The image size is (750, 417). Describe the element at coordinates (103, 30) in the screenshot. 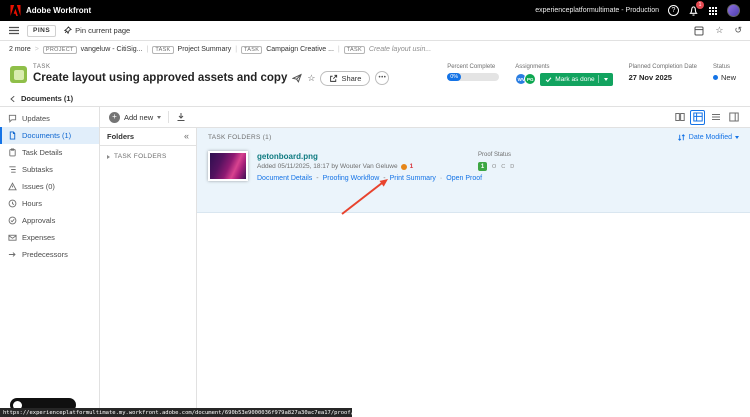

I see `pin-current-page-label: Pin current page` at that location.